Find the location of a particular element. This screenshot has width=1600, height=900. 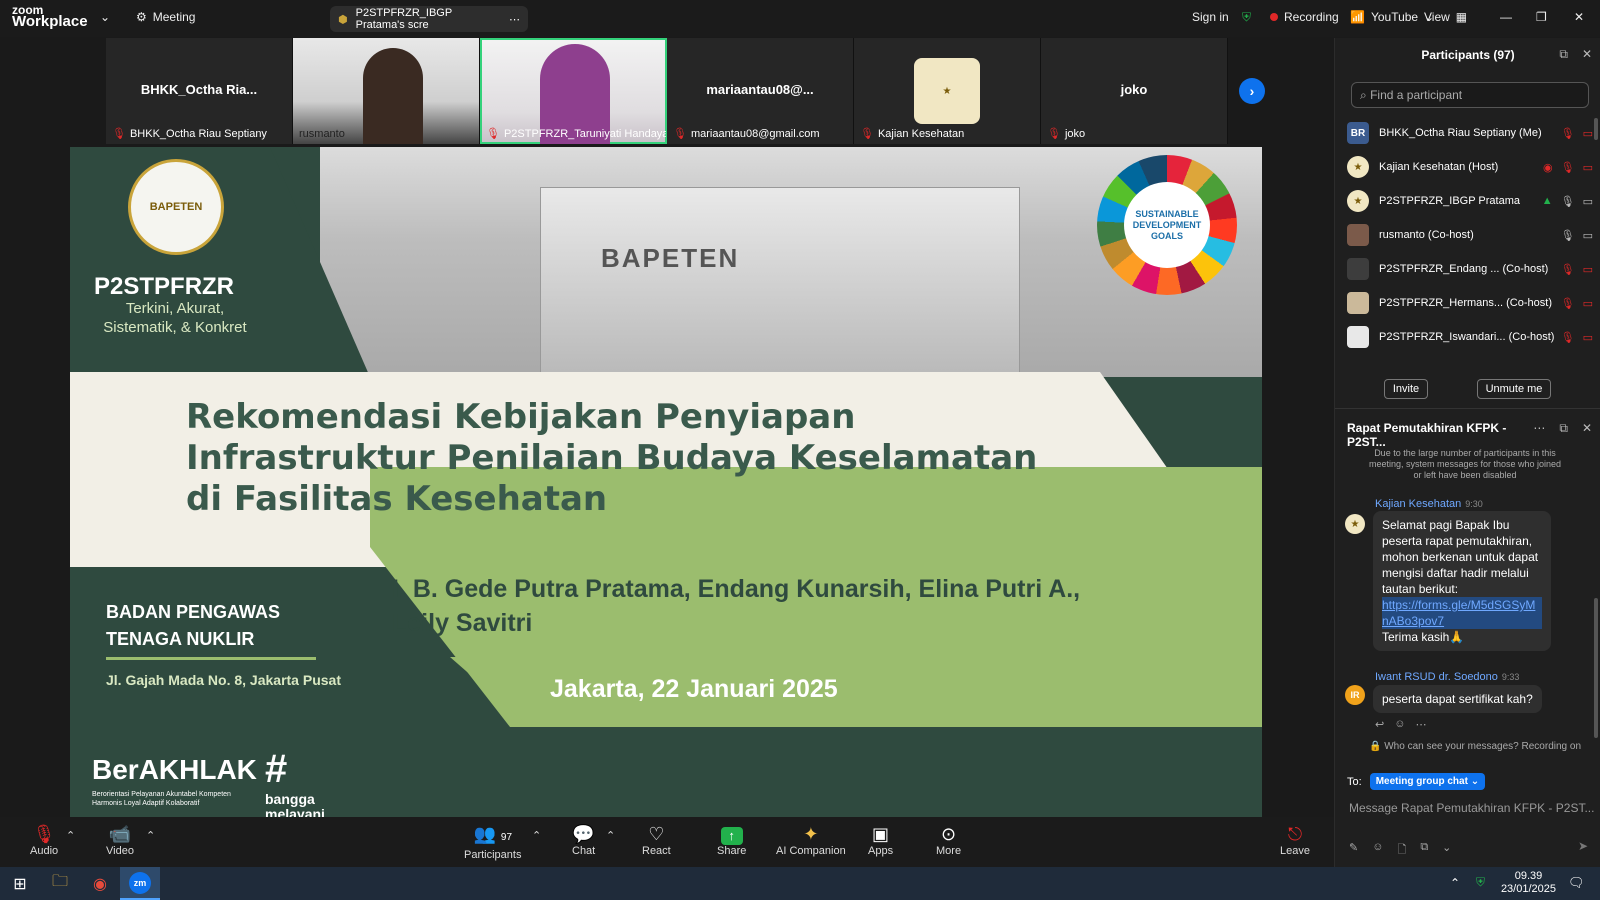

participant-tile: joko 🎙 joko is located at coordinates (1134, 91).